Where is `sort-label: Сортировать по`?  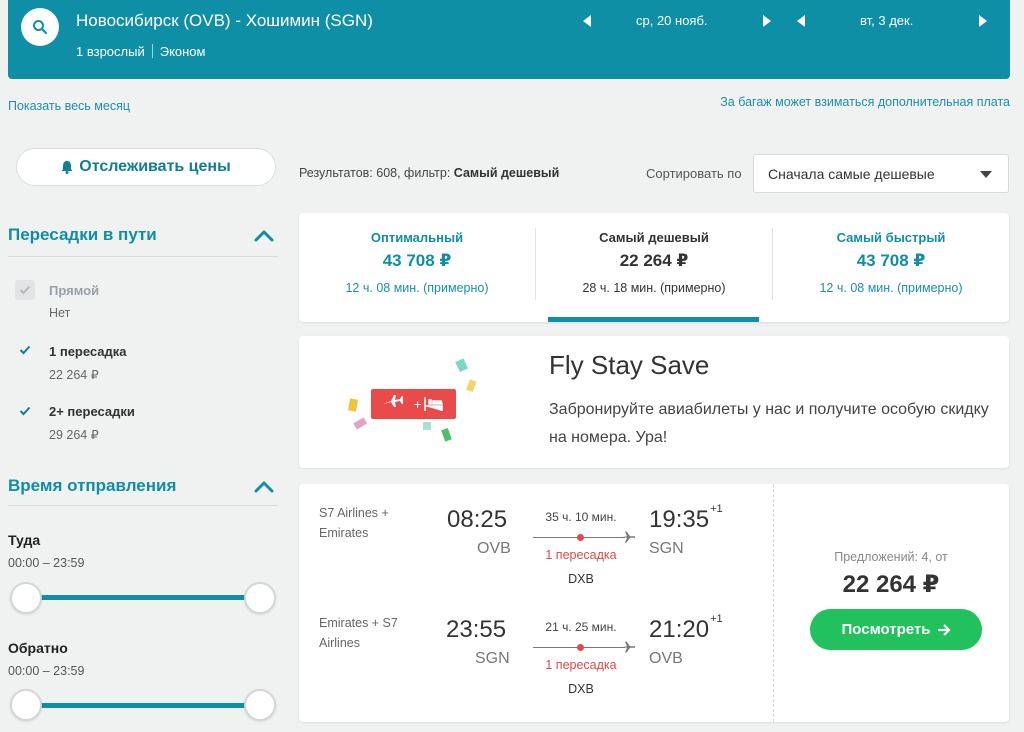
sort-label: Сортировать по is located at coordinates (694, 173).